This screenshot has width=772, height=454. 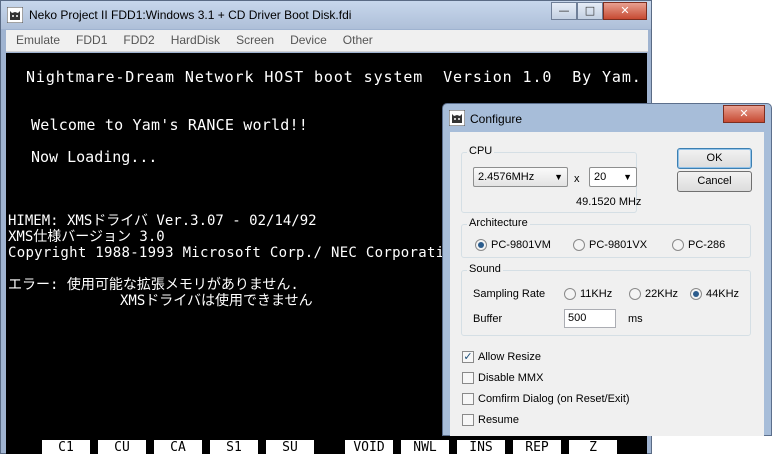 What do you see at coordinates (577, 179) in the screenshot?
I see `multiply-sign: x` at bounding box center [577, 179].